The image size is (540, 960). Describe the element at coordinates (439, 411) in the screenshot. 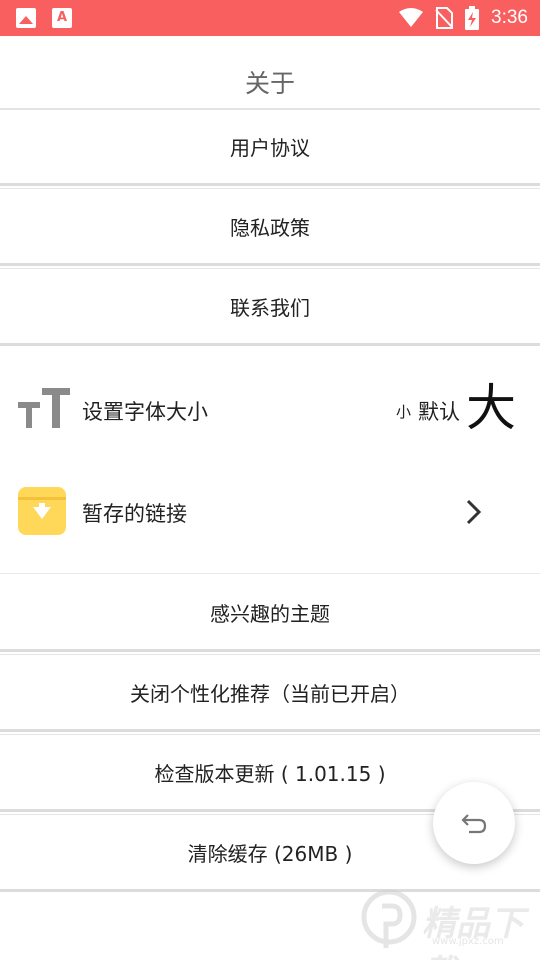

I see `font-size-default-option: 默认` at that location.